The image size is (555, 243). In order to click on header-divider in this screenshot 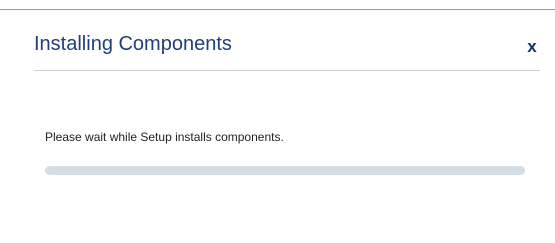, I will do `click(287, 70)`.